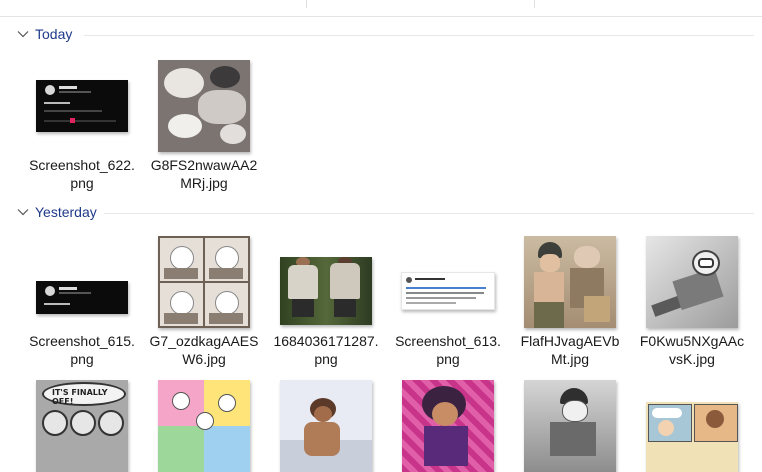  What do you see at coordinates (82, 426) in the screenshot?
I see `file-thumbnail: IT'S FINALLY OFF!` at bounding box center [82, 426].